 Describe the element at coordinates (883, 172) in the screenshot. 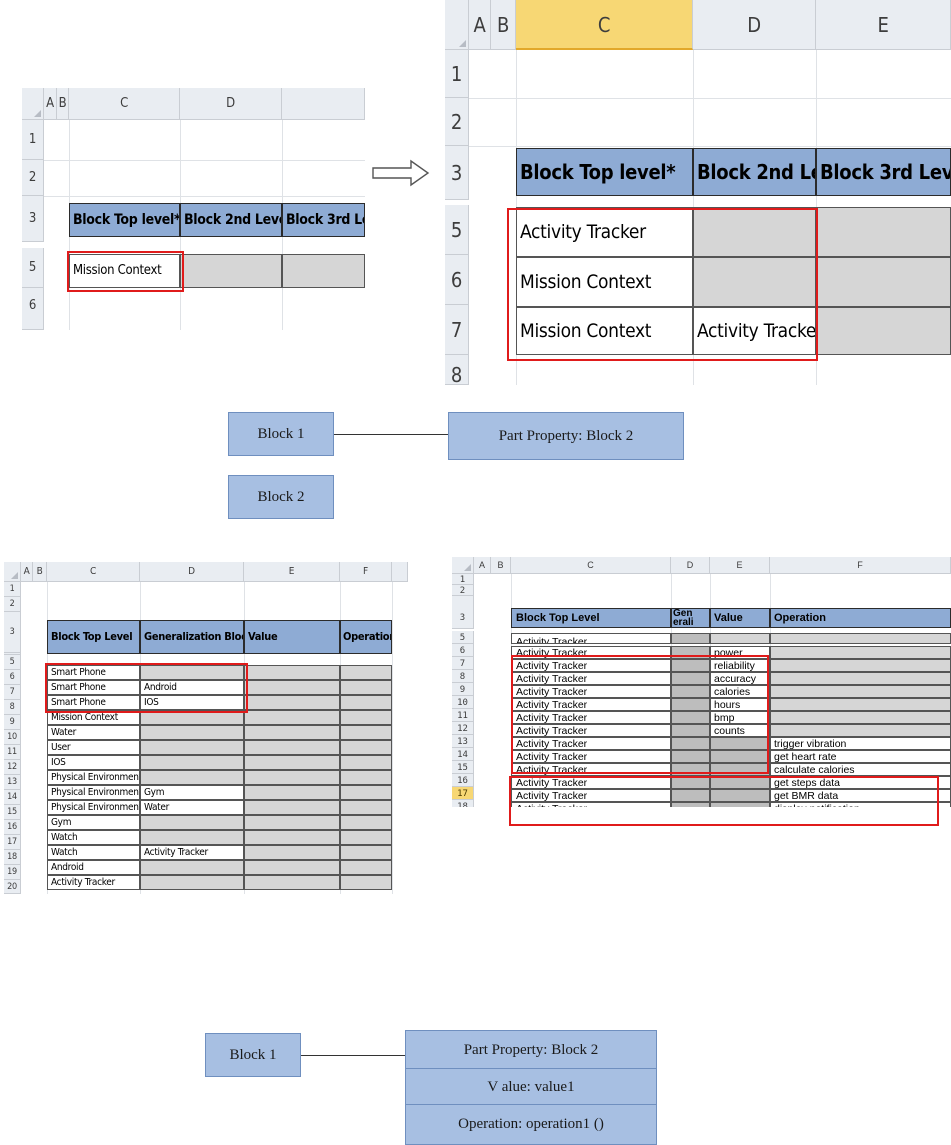

I see `header-block-3rd-level: Block 3rd Level*` at that location.